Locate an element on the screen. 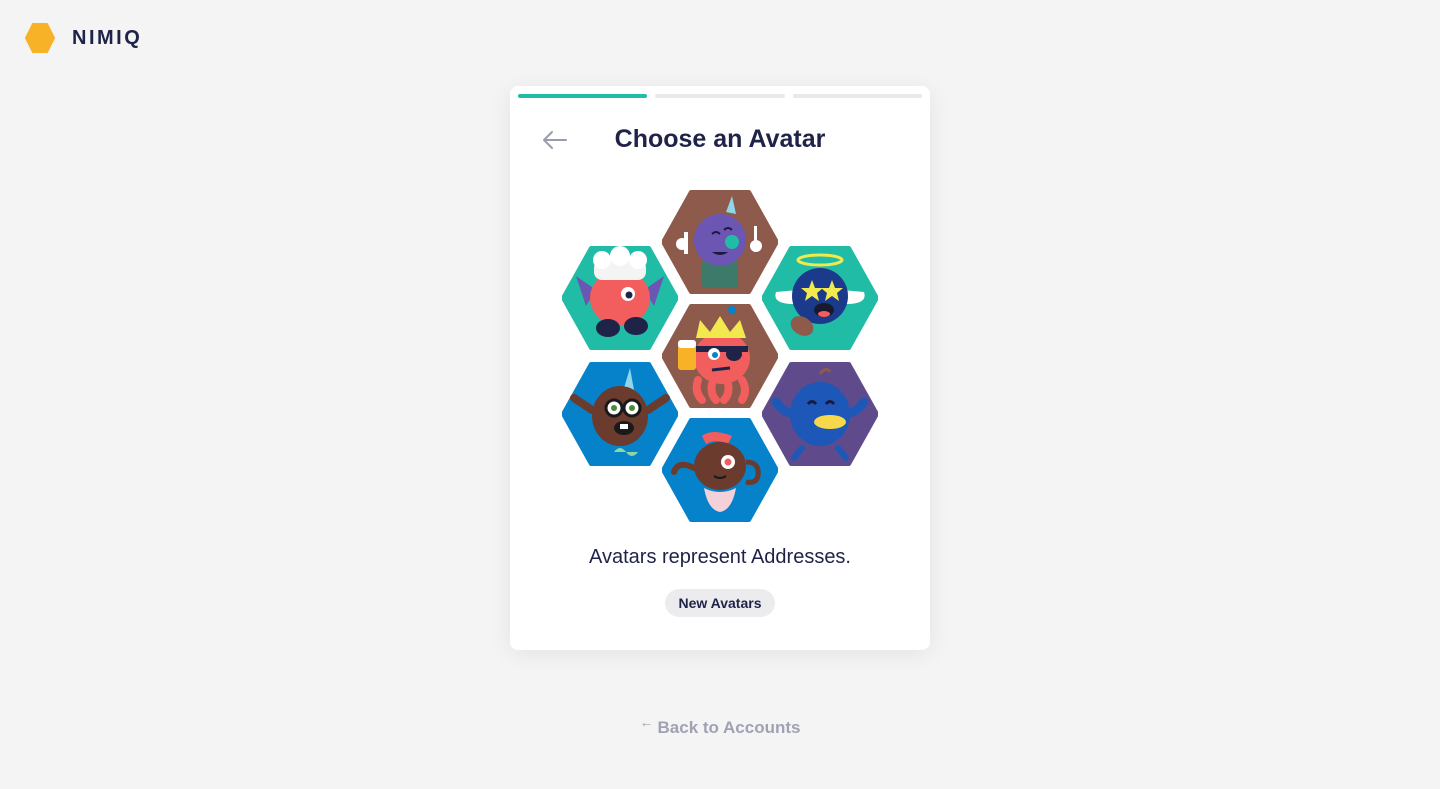 This screenshot has width=1440, height=789. back-to-accounts-link: ← Back to Accounts is located at coordinates (720, 726).